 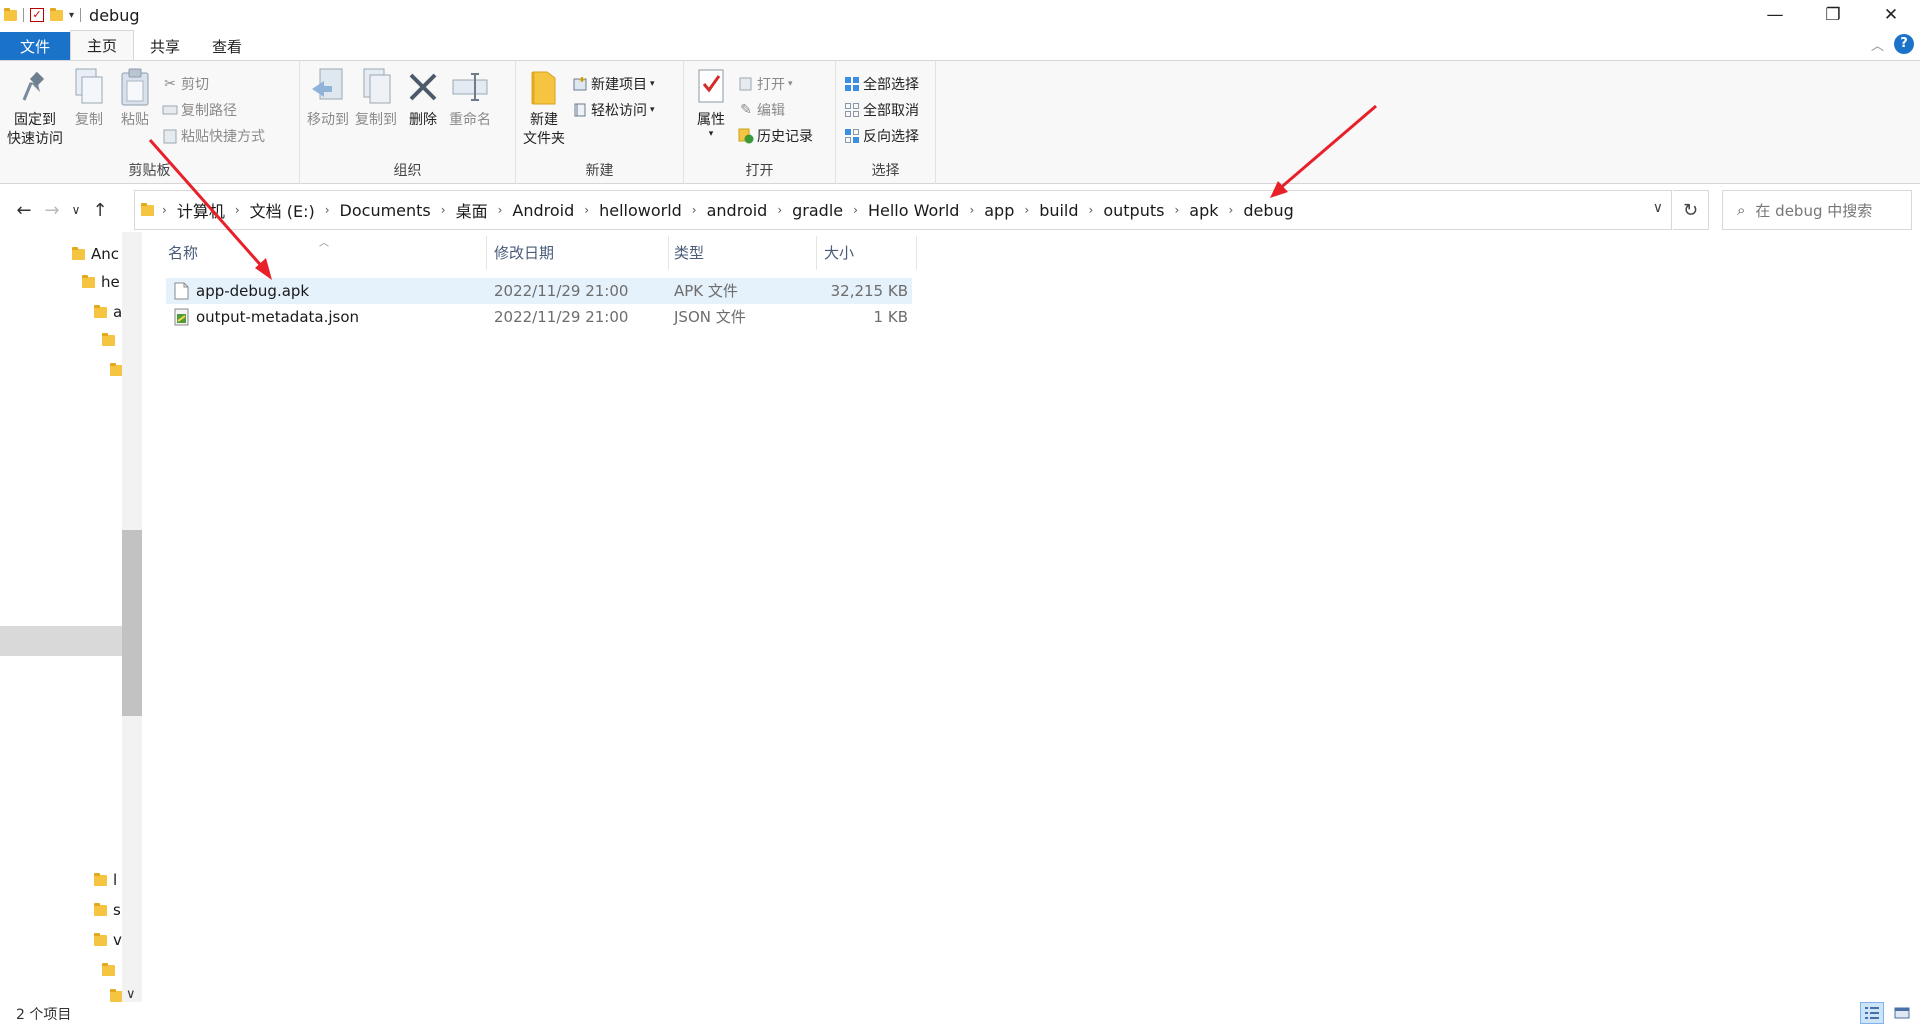 I want to click on breadcrumb-app: app, so click(x=999, y=210).